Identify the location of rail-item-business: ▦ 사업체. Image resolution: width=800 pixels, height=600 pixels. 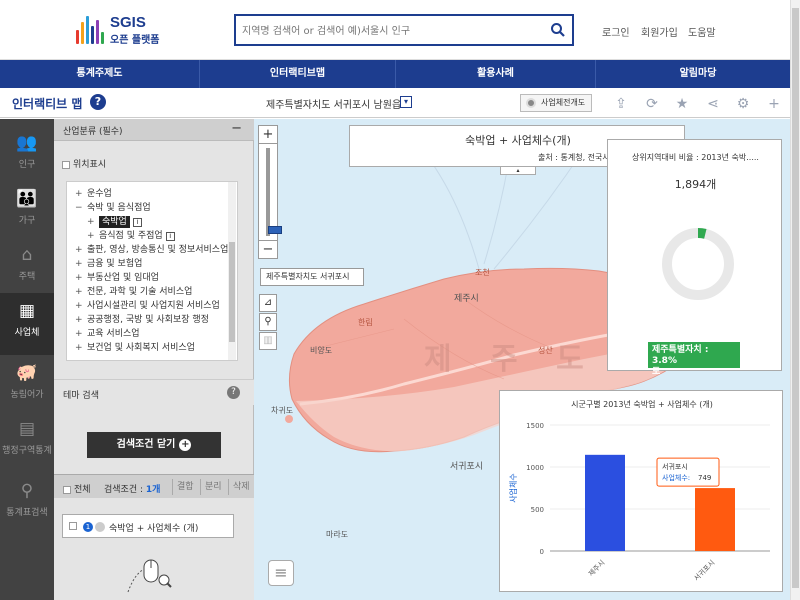
(27, 324).